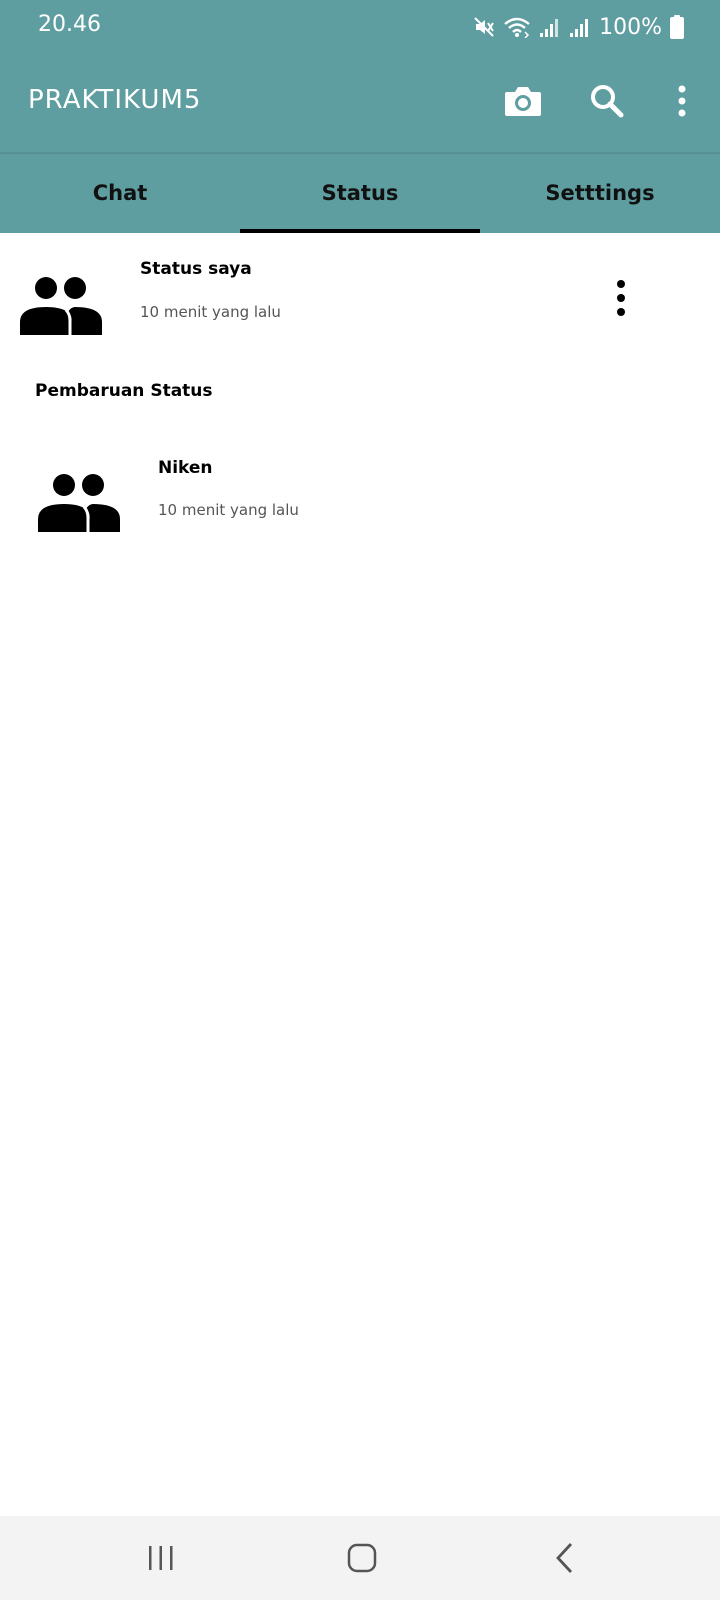 This screenshot has height=1600, width=720. Describe the element at coordinates (484, 27) in the screenshot. I see `mute-icon` at that location.